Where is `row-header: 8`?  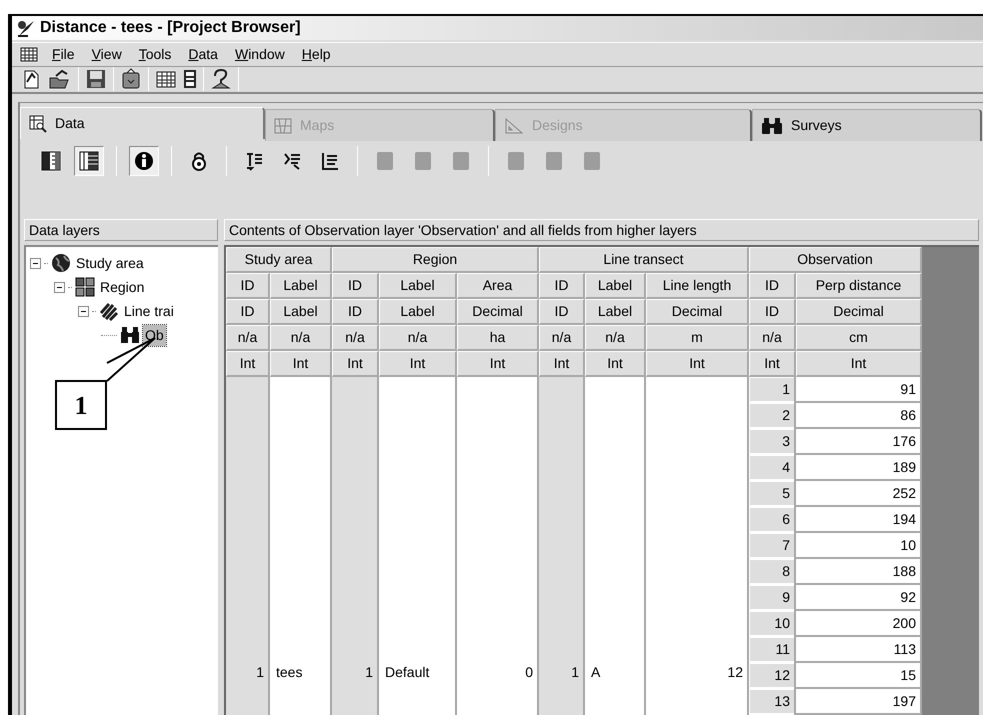 row-header: 8 is located at coordinates (771, 572).